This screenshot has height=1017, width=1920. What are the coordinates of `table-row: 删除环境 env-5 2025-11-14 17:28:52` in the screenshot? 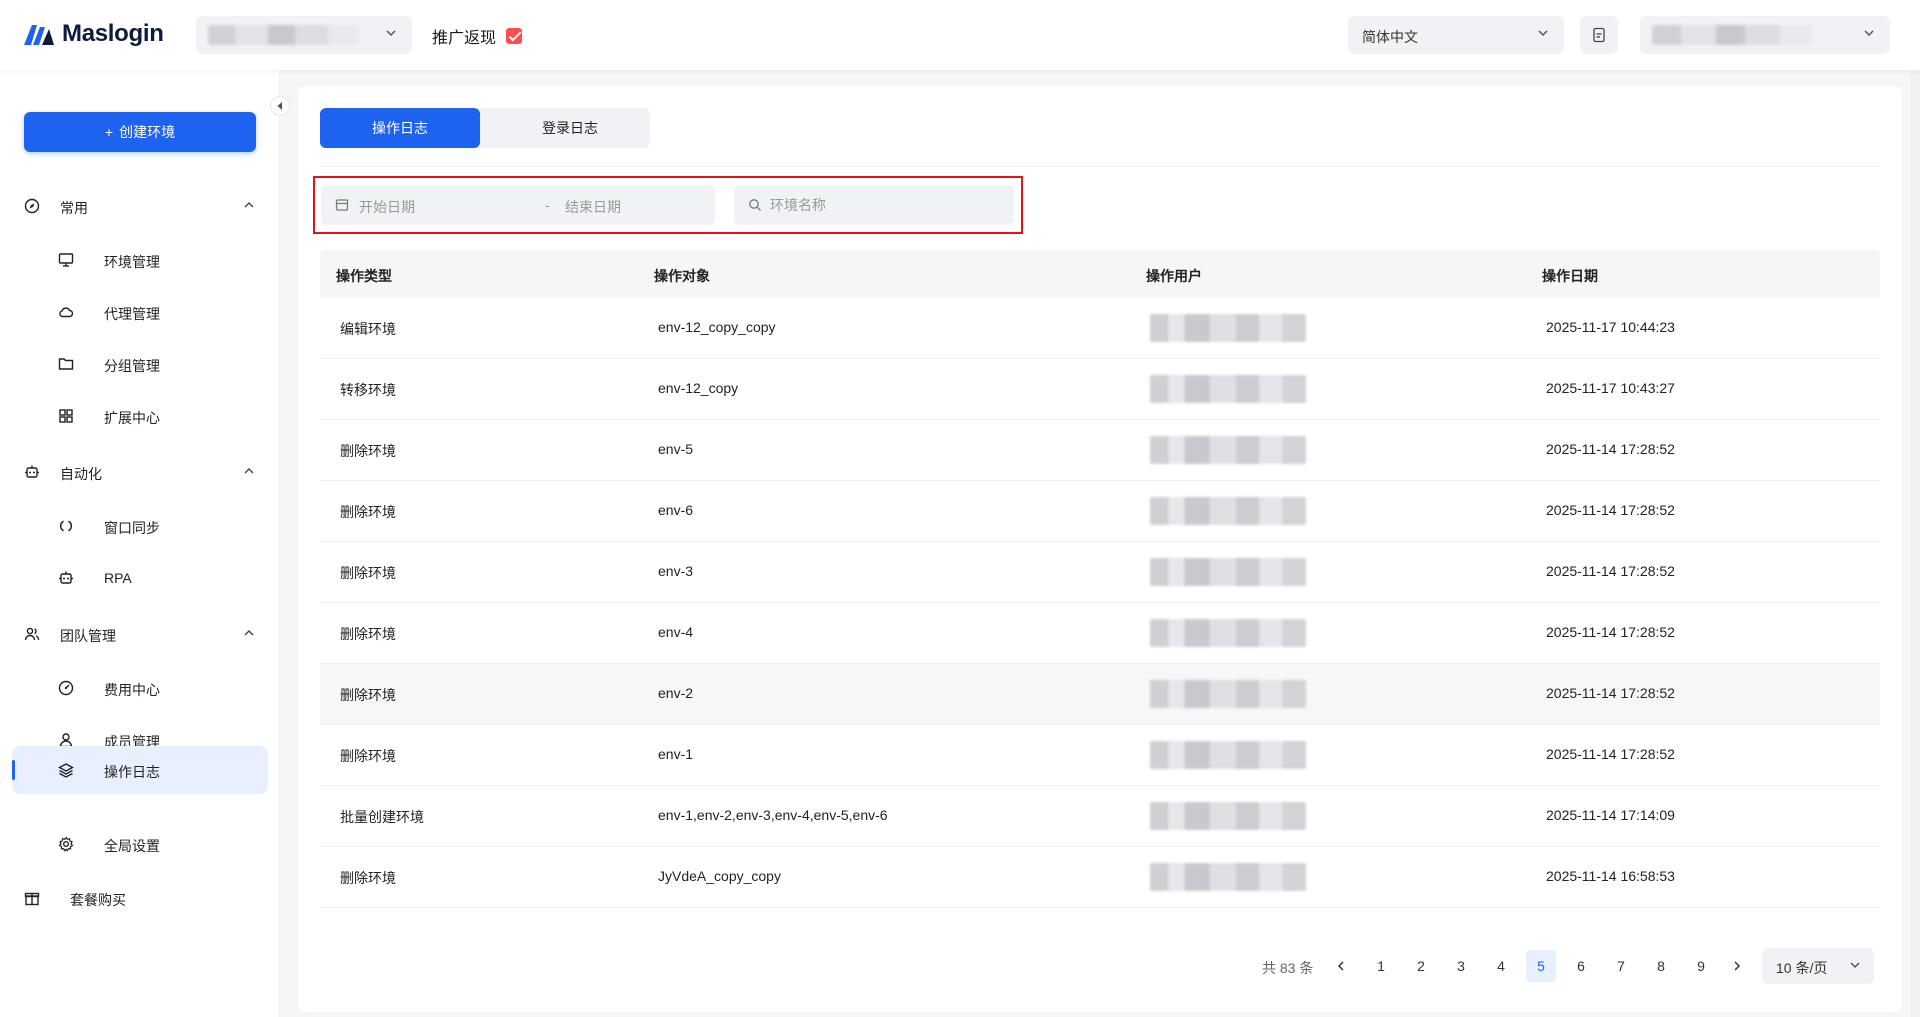 It's located at (1100, 450).